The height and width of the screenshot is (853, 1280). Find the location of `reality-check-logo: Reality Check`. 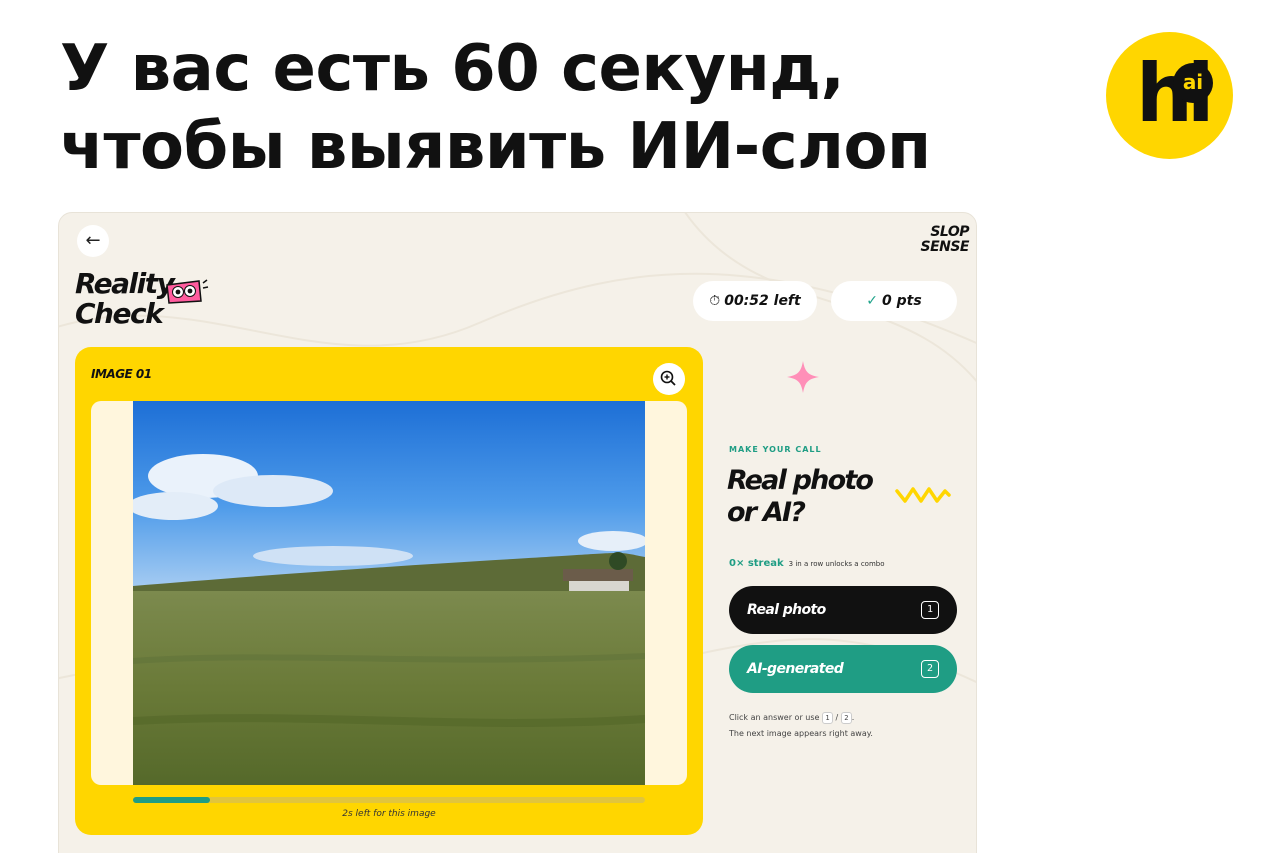

reality-check-logo: Reality Check is located at coordinates (155, 301).